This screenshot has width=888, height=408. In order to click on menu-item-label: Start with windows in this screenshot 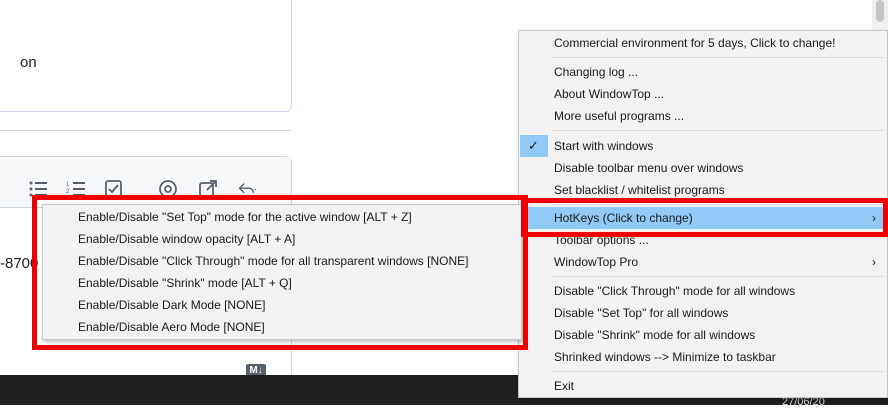, I will do `click(604, 146)`.